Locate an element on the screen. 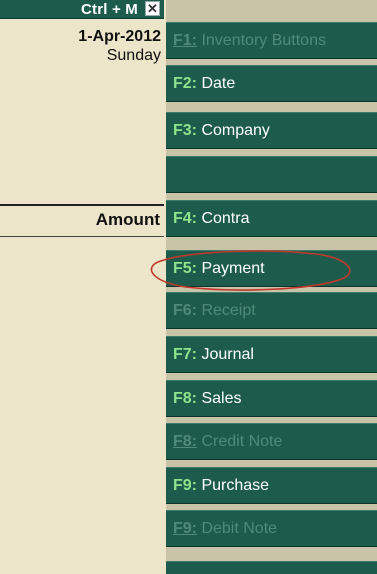  sales-button: F8: Sales is located at coordinates (271, 398).